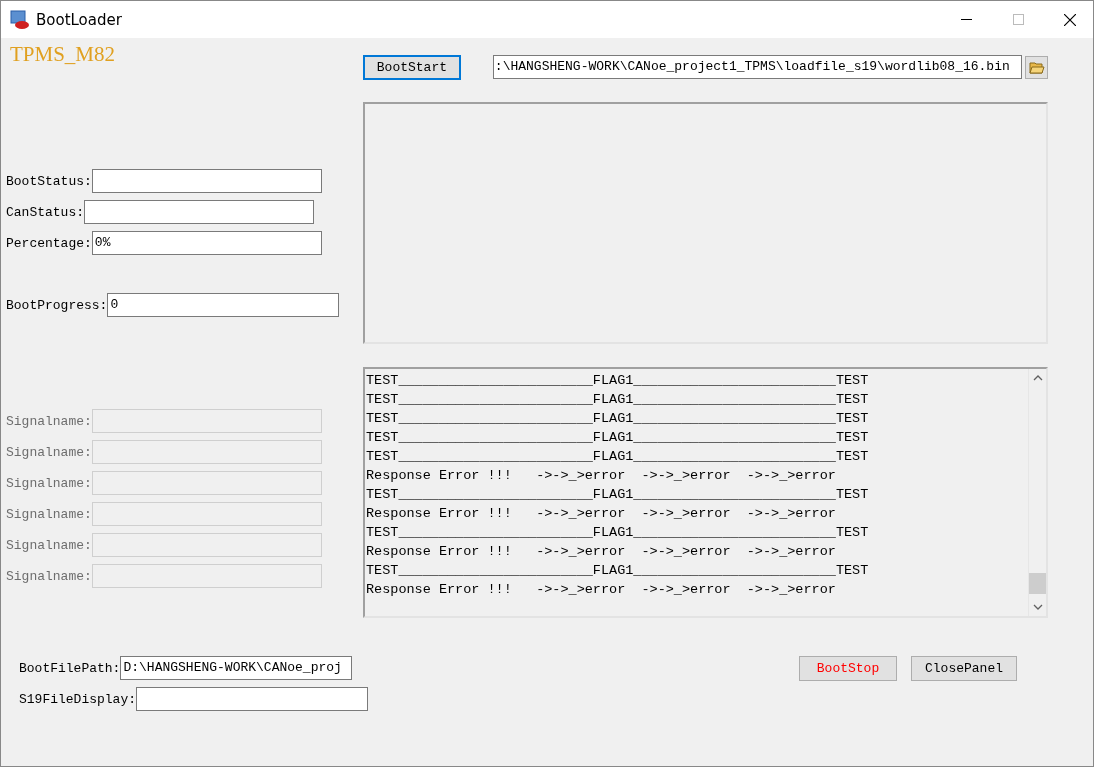 This screenshot has width=1094, height=767. What do you see at coordinates (206, 243) in the screenshot?
I see `text-field: 0%` at bounding box center [206, 243].